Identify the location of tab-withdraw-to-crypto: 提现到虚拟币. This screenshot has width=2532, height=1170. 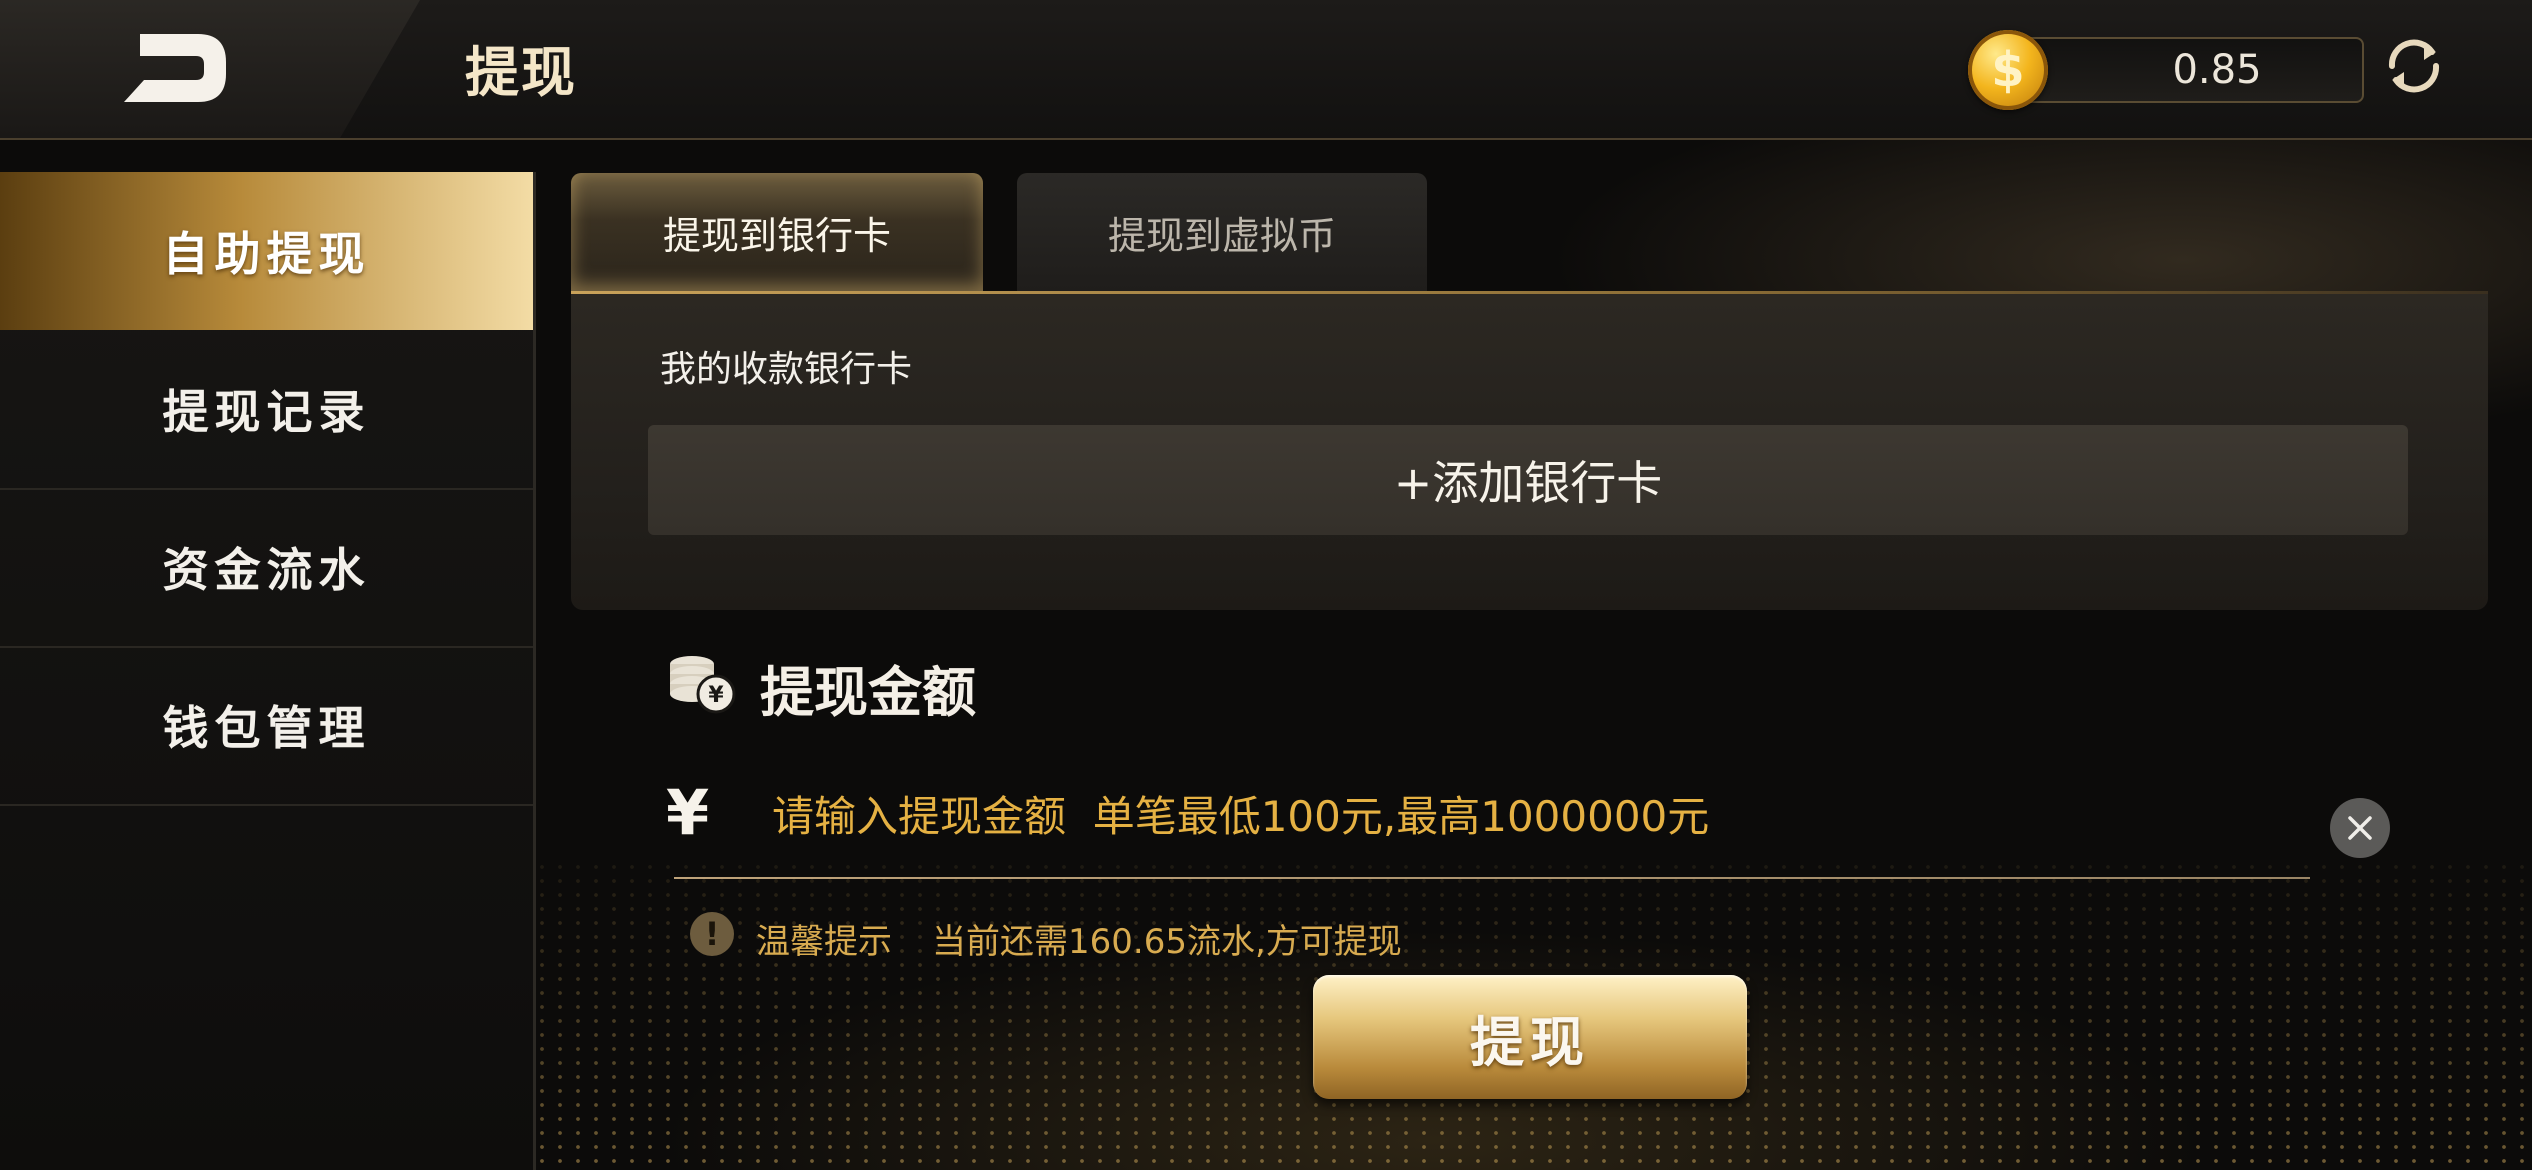
(1222, 232).